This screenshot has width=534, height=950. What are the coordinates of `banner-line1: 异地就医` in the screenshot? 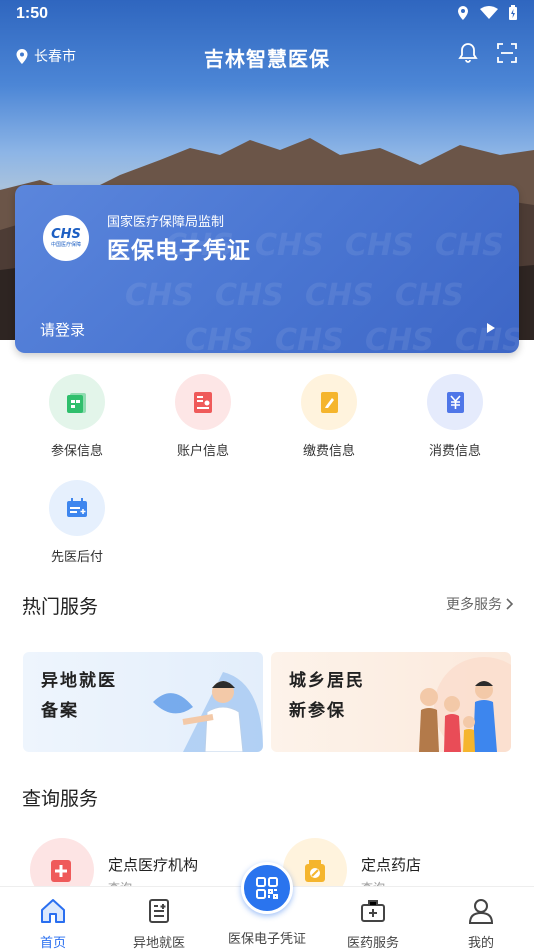 It's located at (79, 680).